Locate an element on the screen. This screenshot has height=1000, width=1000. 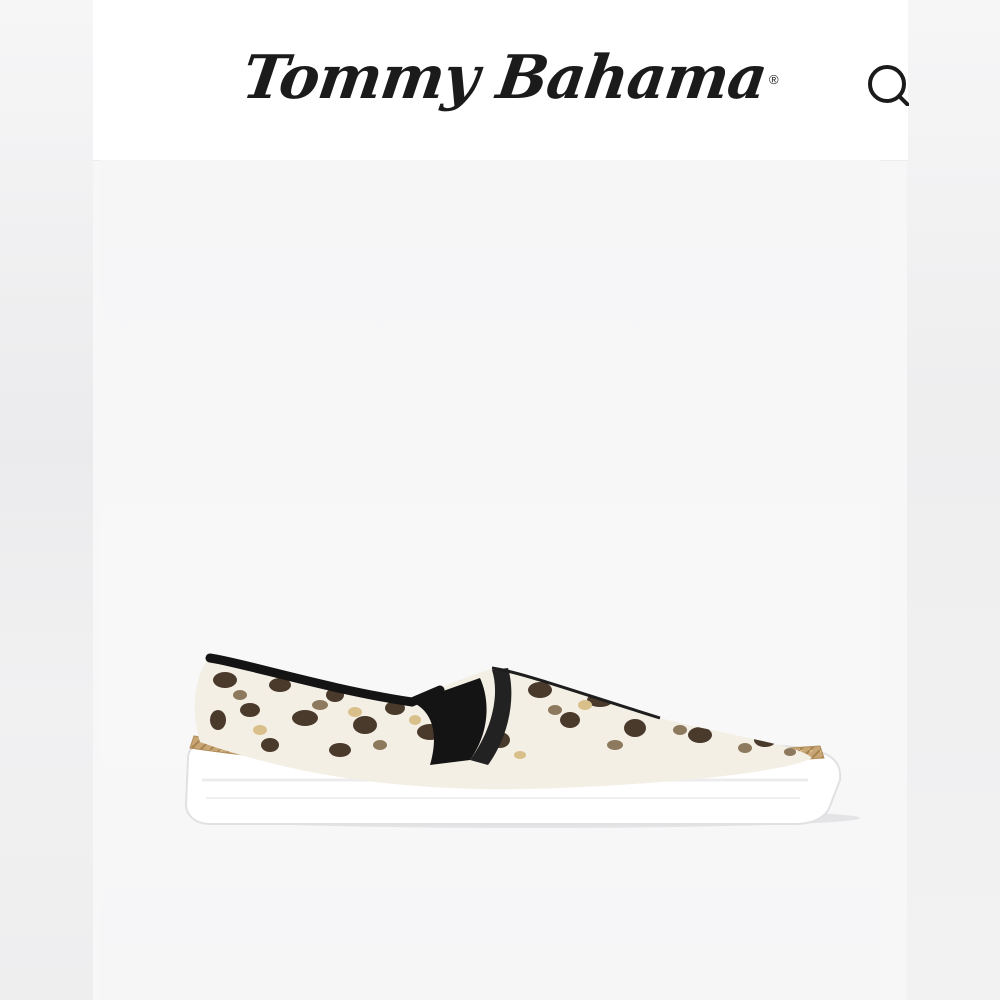
brand-logo-text: Tommy Bahama is located at coordinates (504, 78).